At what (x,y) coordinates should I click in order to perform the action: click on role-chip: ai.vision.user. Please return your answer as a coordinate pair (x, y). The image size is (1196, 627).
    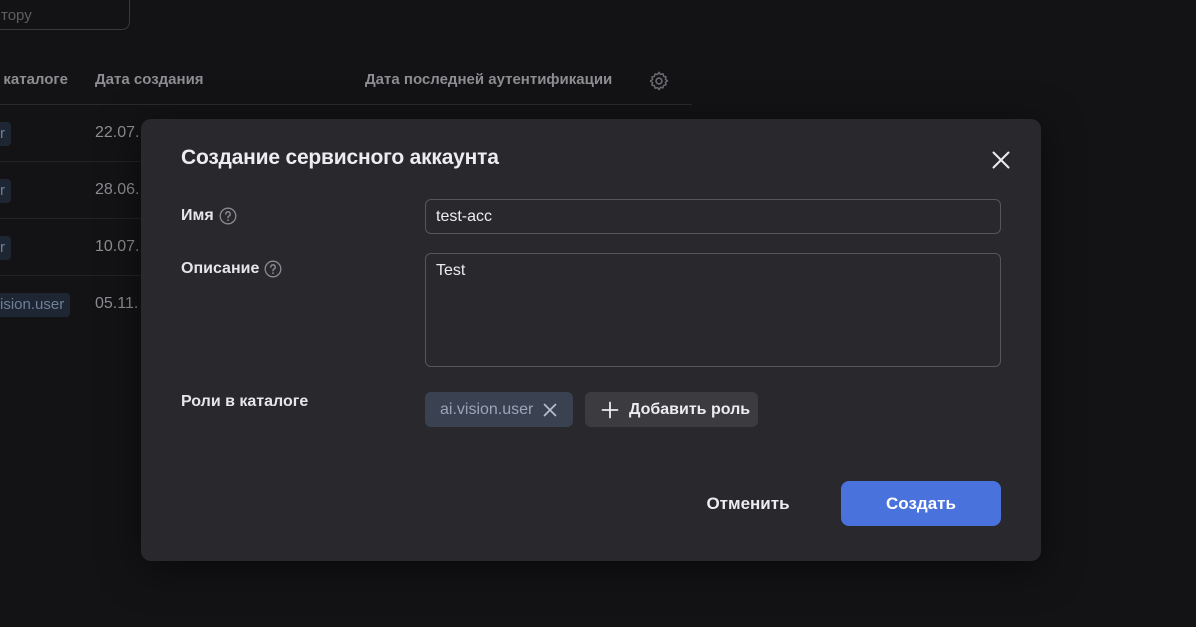
    Looking at the image, I should click on (499, 409).